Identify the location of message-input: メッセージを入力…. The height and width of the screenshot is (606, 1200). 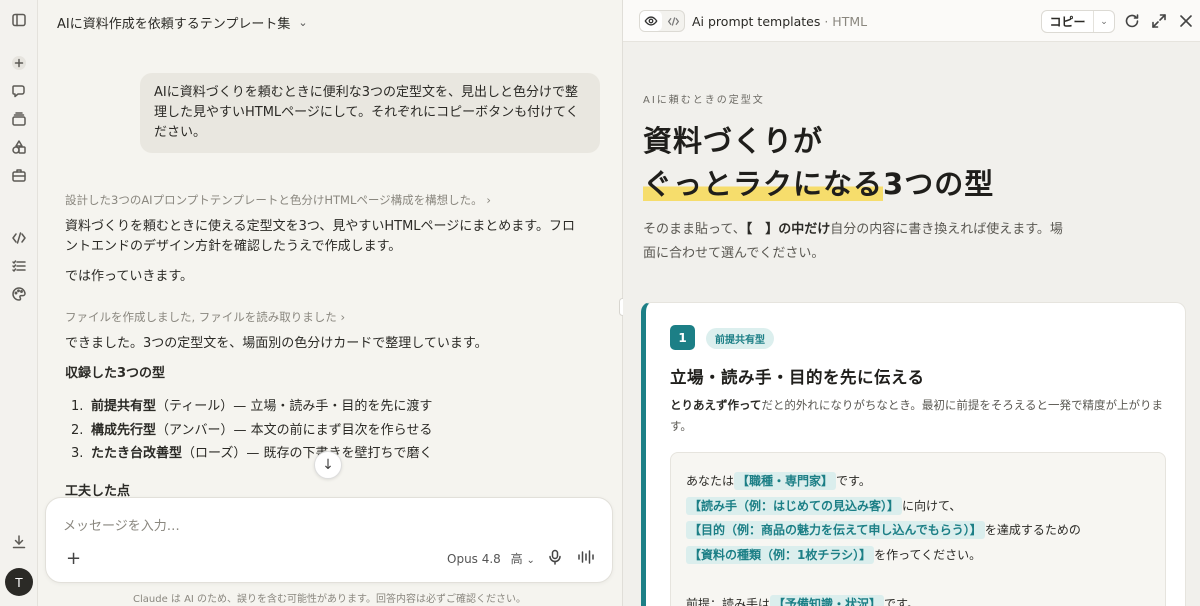
(121, 524).